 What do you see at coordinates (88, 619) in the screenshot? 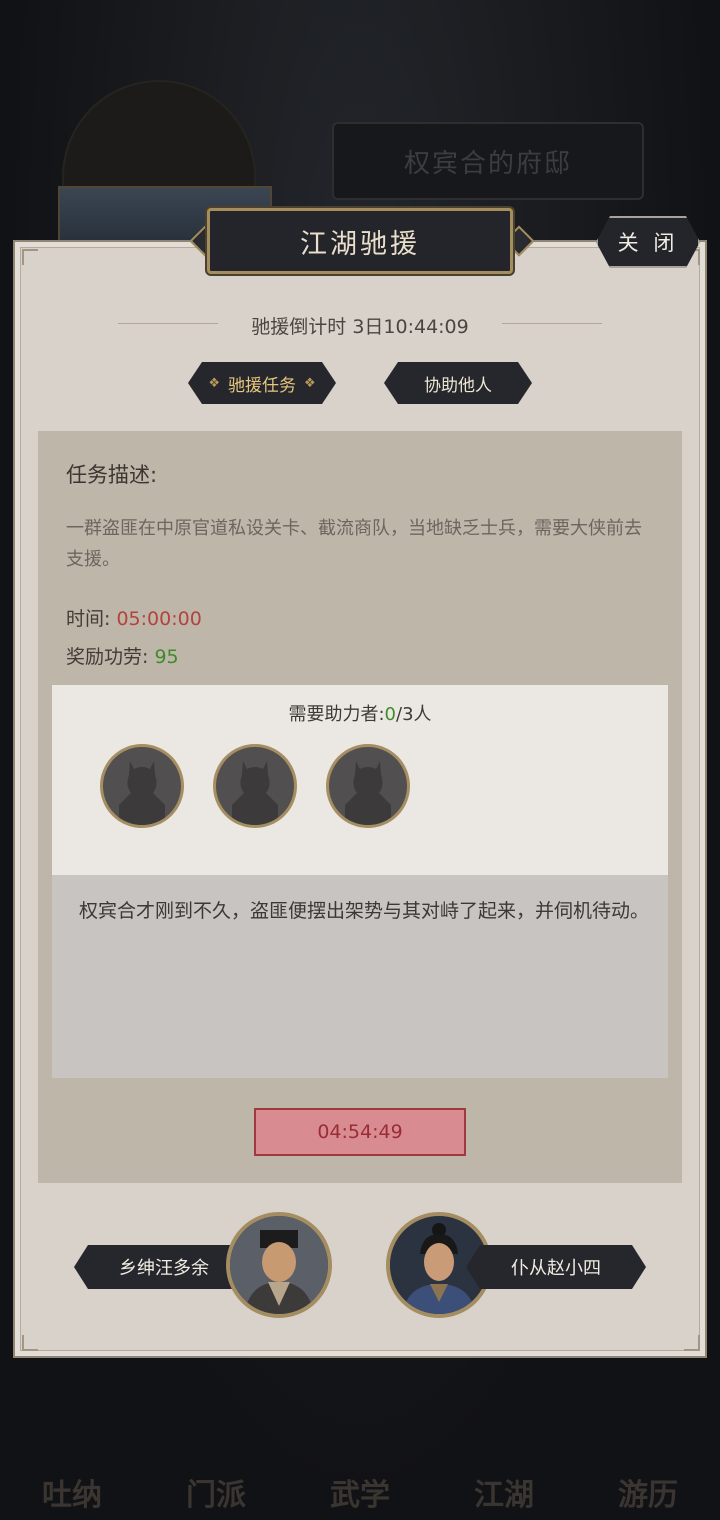
I see `time-label: 时间:` at bounding box center [88, 619].